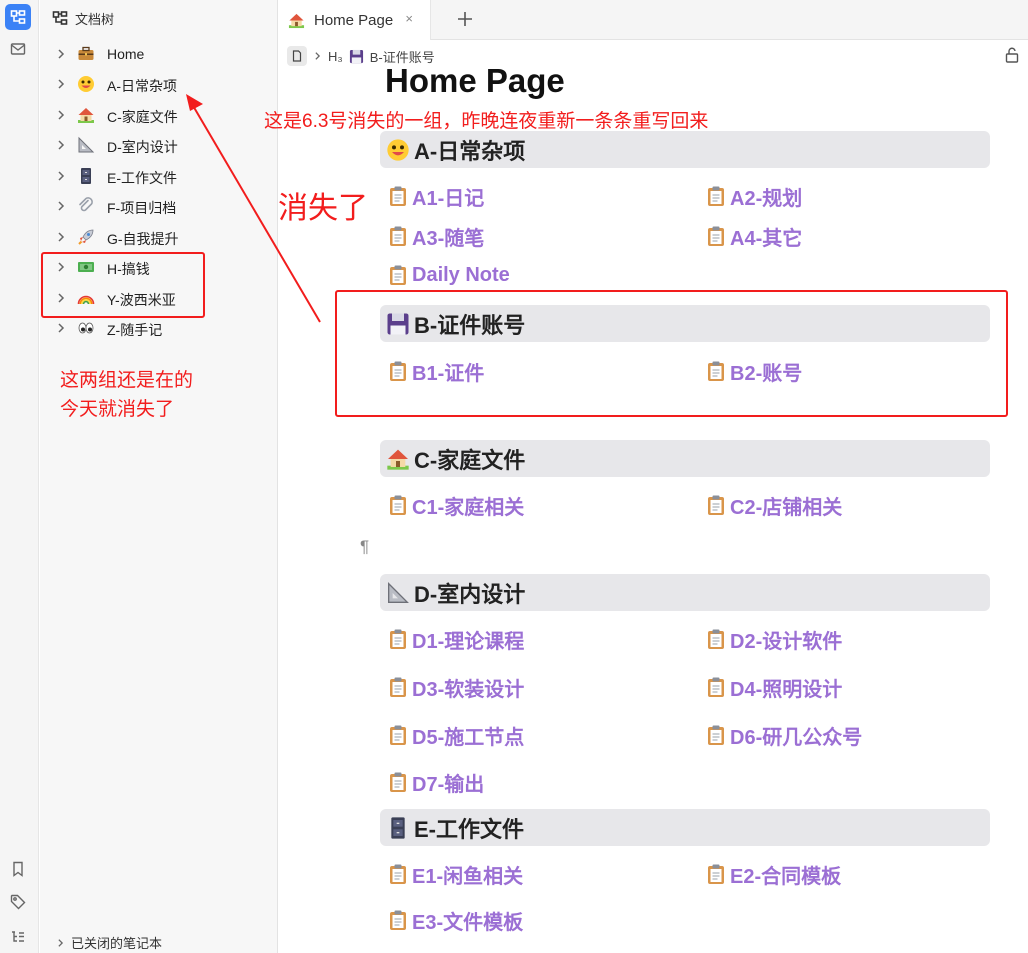  What do you see at coordinates (117, 943) in the screenshot?
I see `closed-notebooks-label: 已关闭的笔记本` at bounding box center [117, 943].